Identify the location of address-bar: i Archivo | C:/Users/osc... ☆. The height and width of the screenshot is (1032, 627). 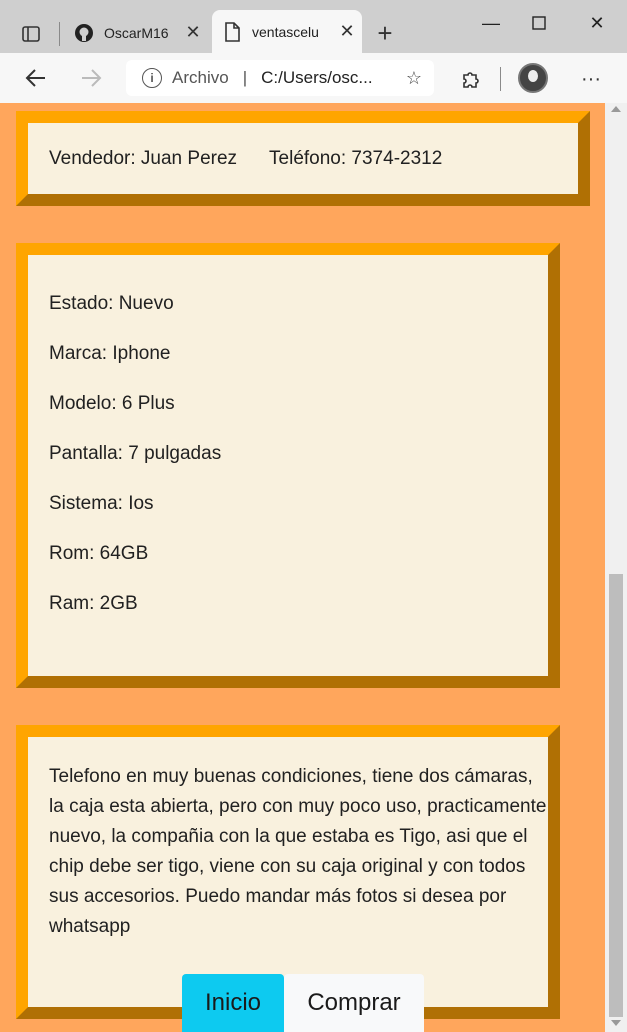
(280, 78).